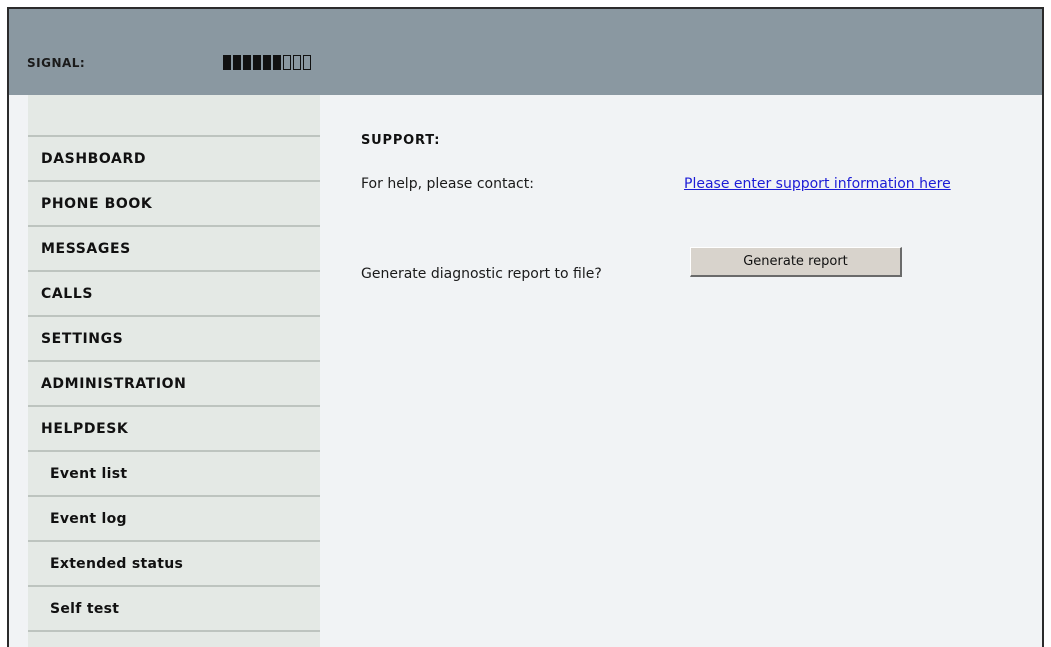 The image size is (1051, 647). Describe the element at coordinates (174, 159) in the screenshot. I see `sidebar-item-dashboard: DASHBOARD` at that location.